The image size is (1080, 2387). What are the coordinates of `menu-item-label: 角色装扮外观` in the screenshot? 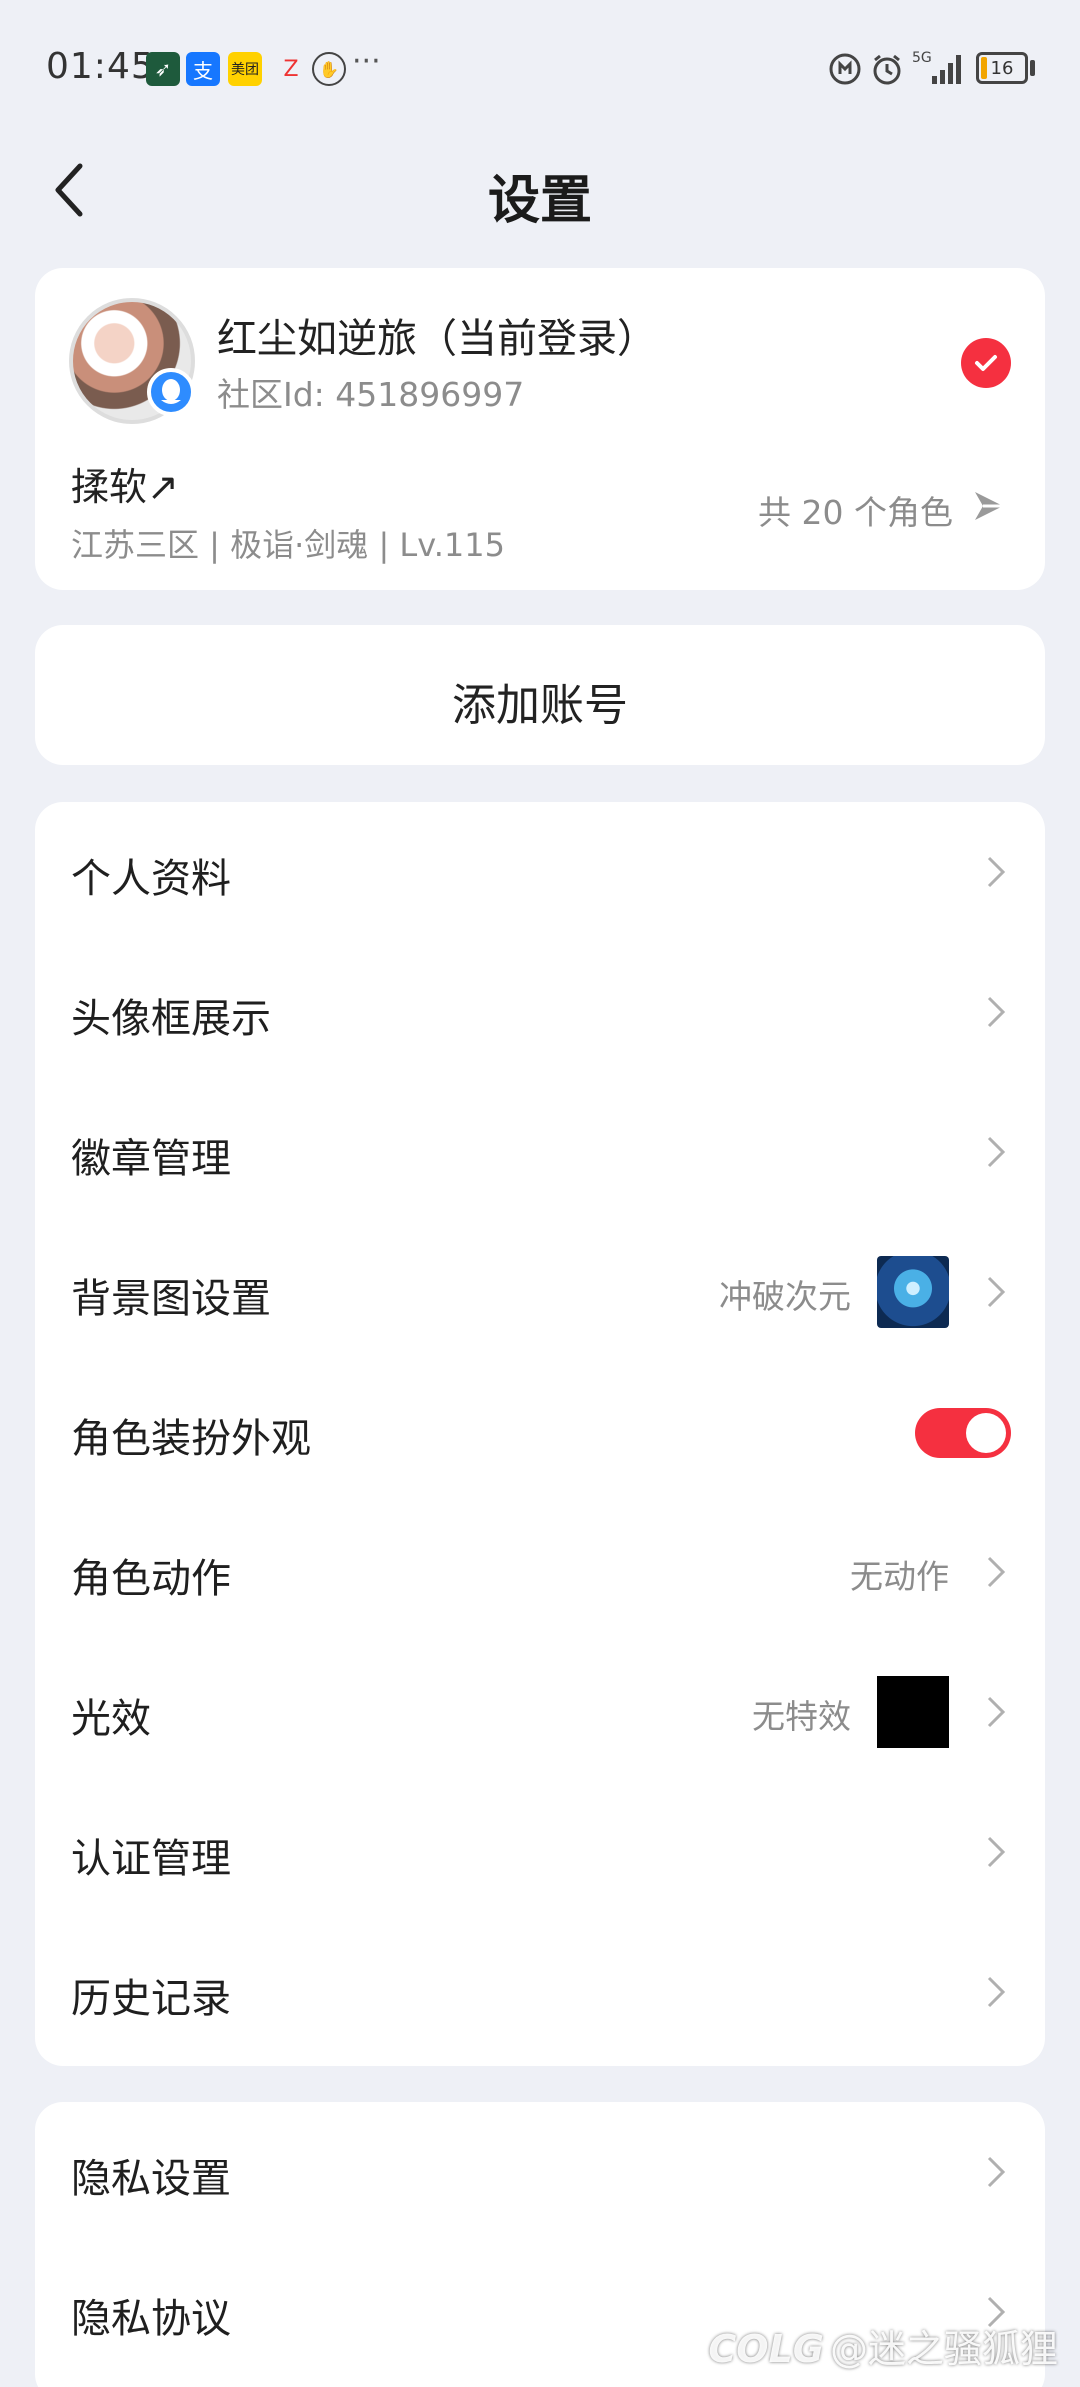 It's located at (191, 1439).